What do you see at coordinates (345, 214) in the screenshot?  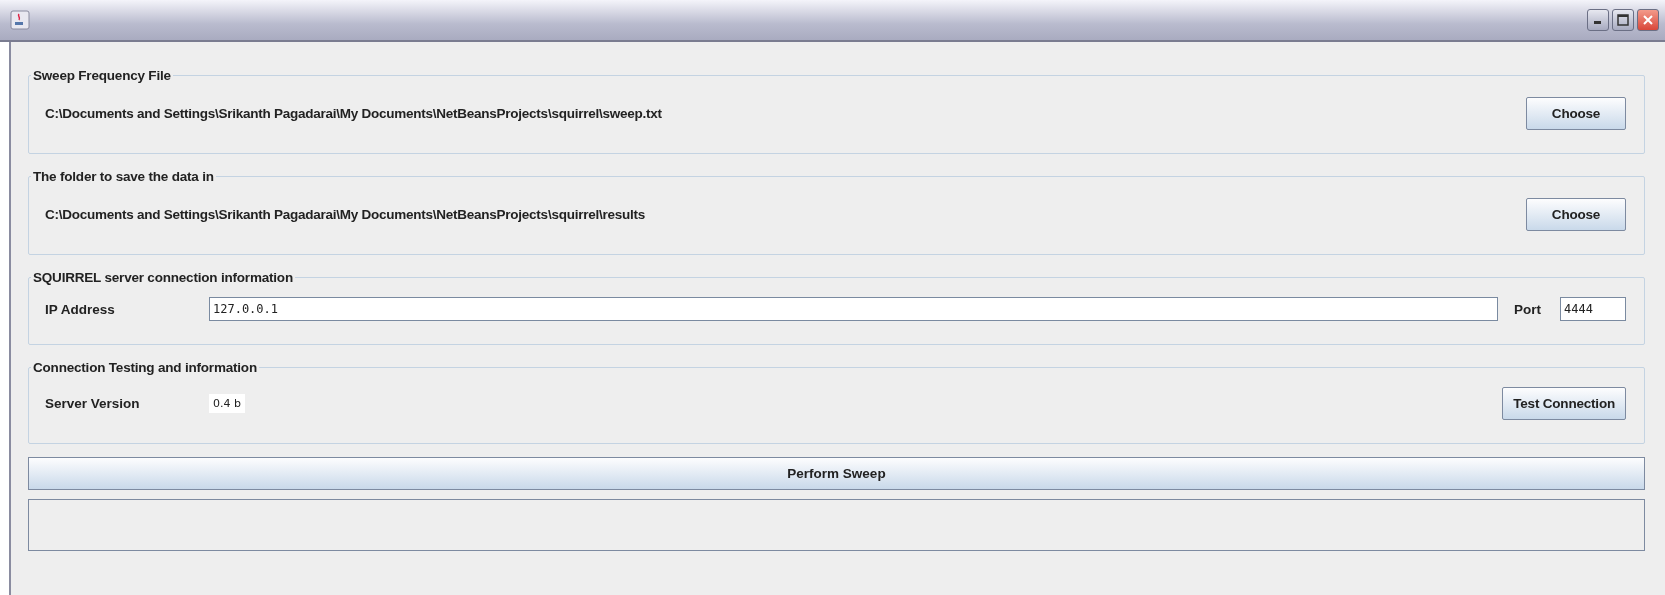 I see `file-path: C:\Documents and Settings\Srikanth Pagadarai\My Documents\NetBeansProjects\squirrel\results` at bounding box center [345, 214].